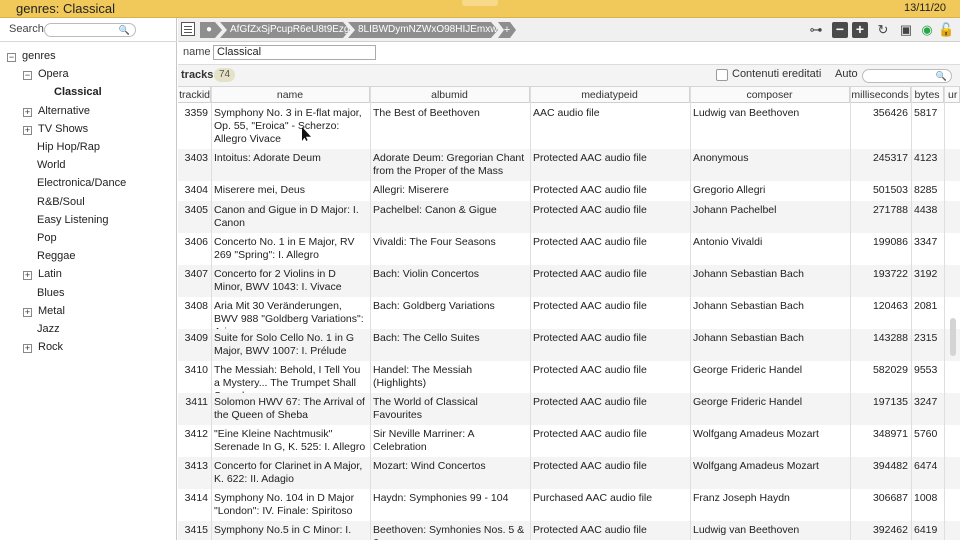  I want to click on cell-milliseconds: 245317, so click(890, 158).